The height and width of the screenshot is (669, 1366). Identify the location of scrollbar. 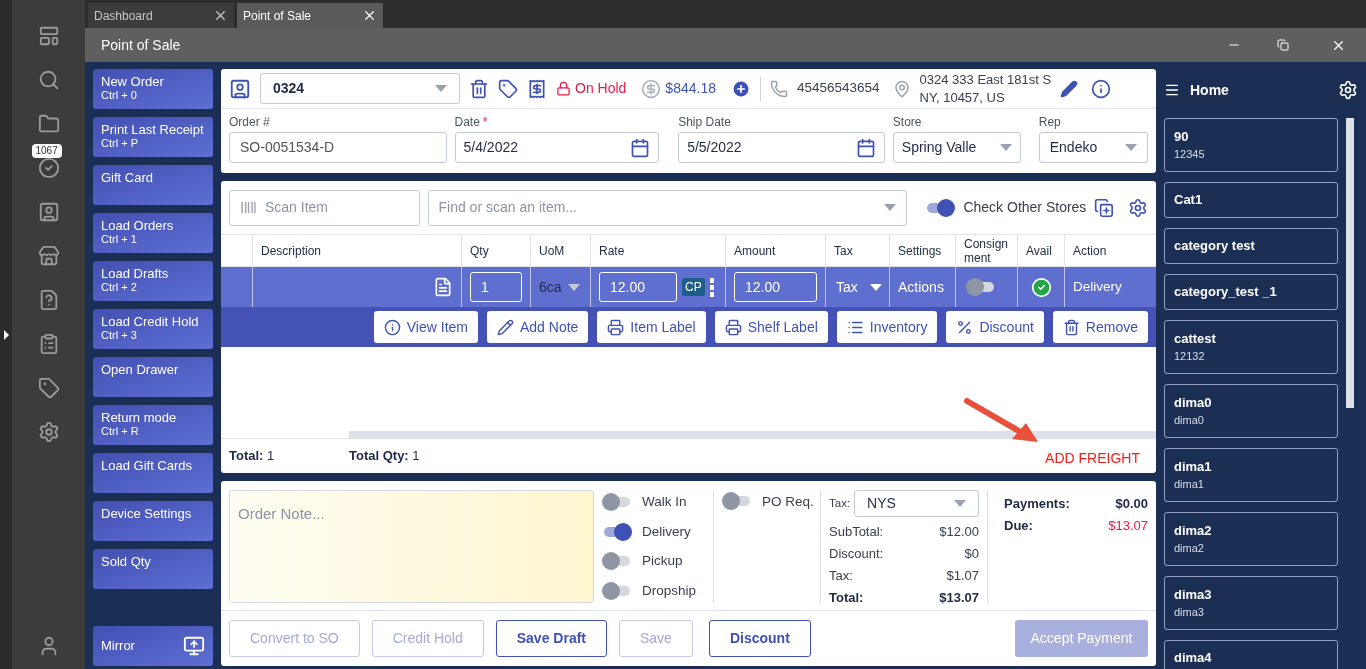
(1350, 263).